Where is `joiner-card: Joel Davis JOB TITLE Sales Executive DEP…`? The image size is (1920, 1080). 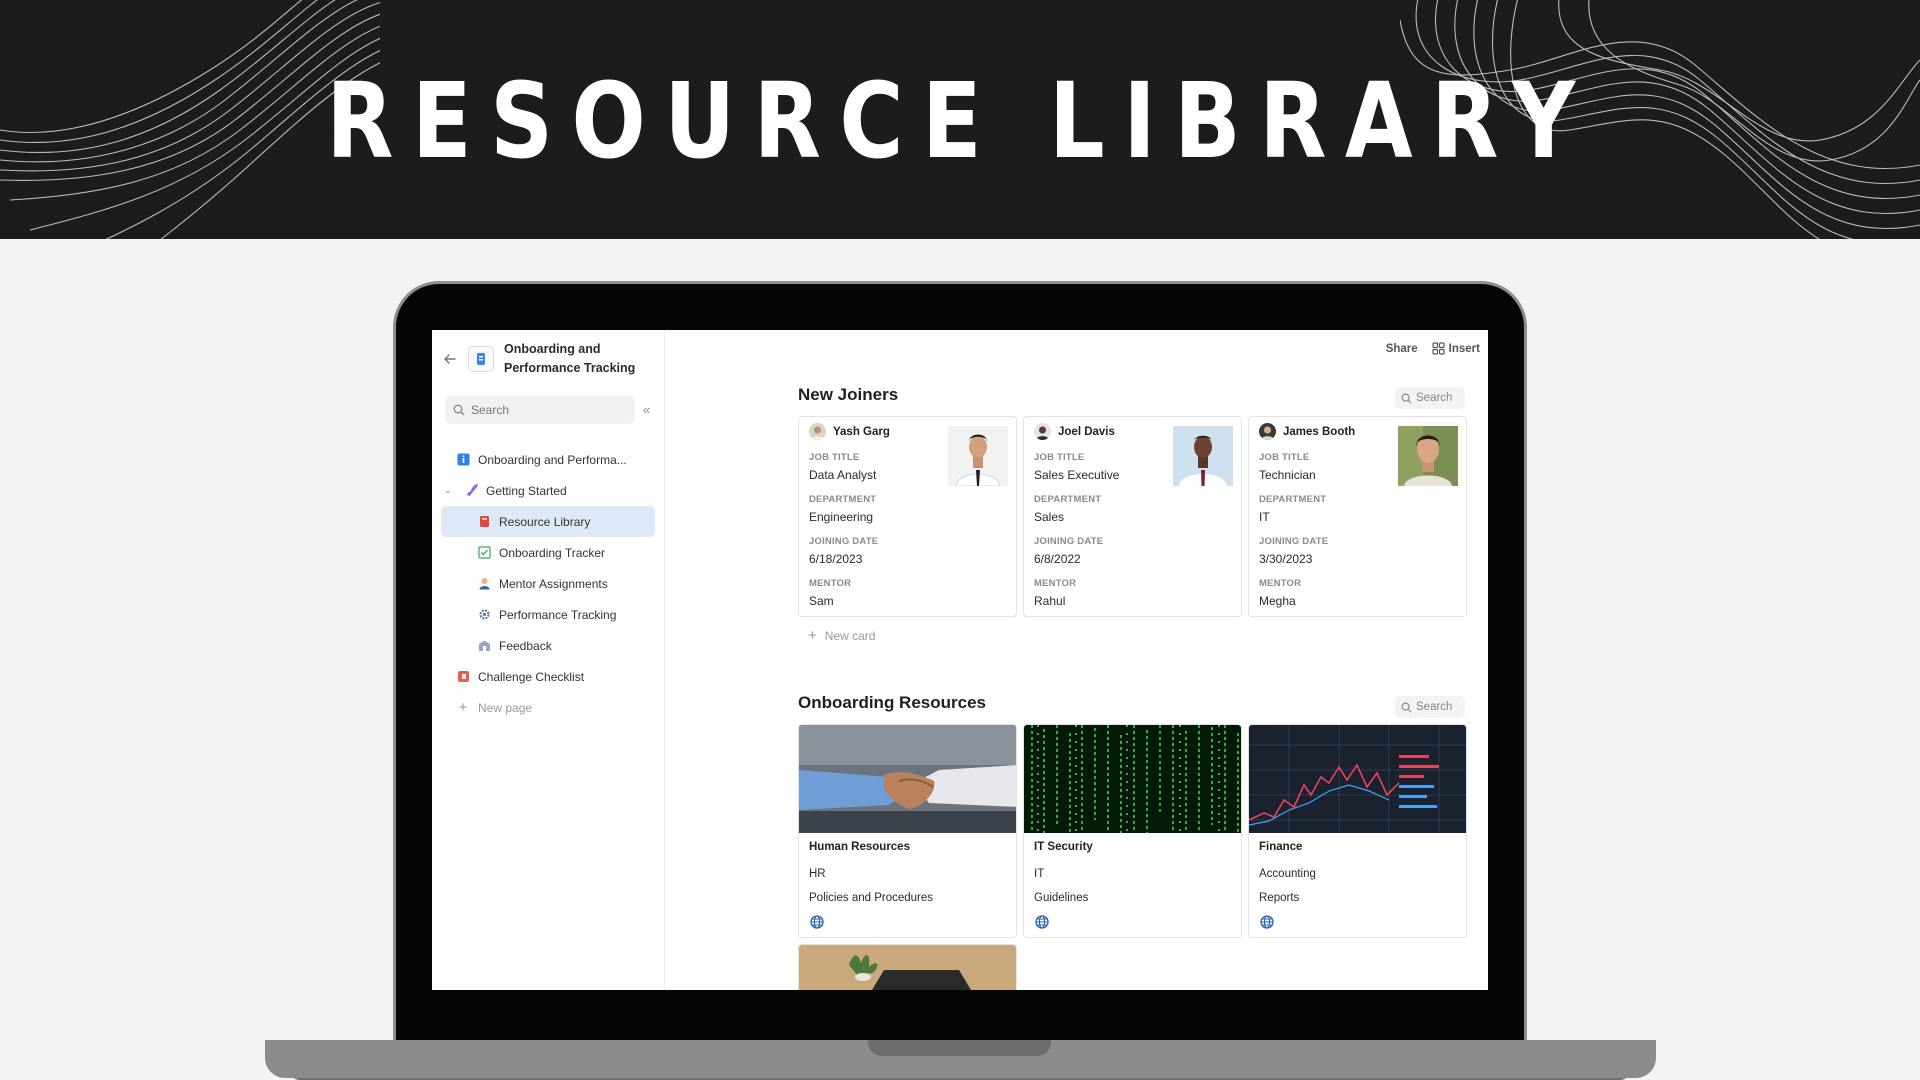
joiner-card: Joel Davis JOB TITLE Sales Executive DEP… is located at coordinates (1132, 516).